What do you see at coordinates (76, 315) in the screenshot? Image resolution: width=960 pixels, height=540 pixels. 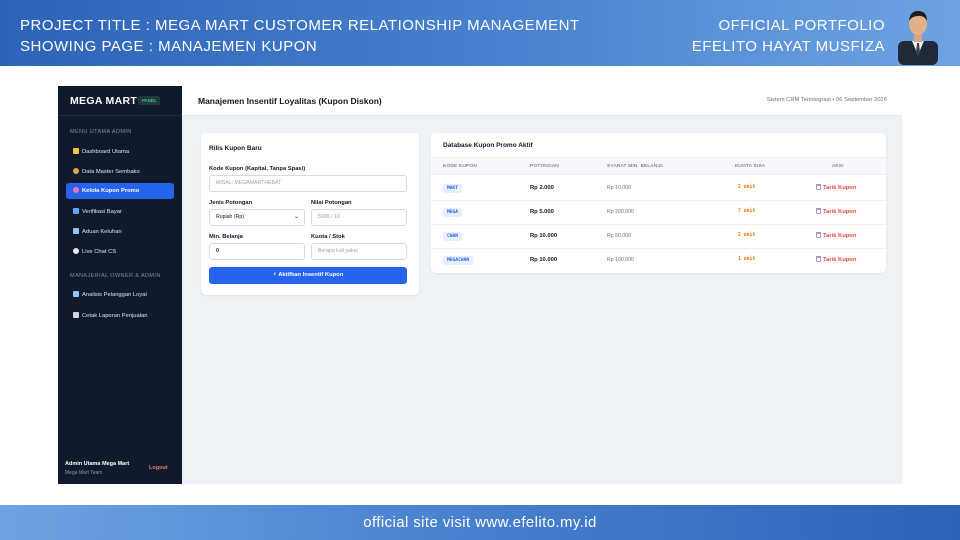 I see `print-icon` at bounding box center [76, 315].